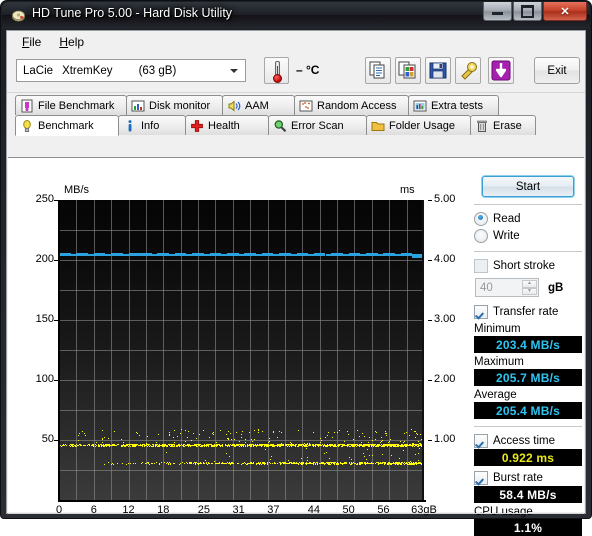 This screenshot has height=536, width=592. Describe the element at coordinates (174, 105) in the screenshot. I see `tab-disk-monitor: Disk monitor` at that location.